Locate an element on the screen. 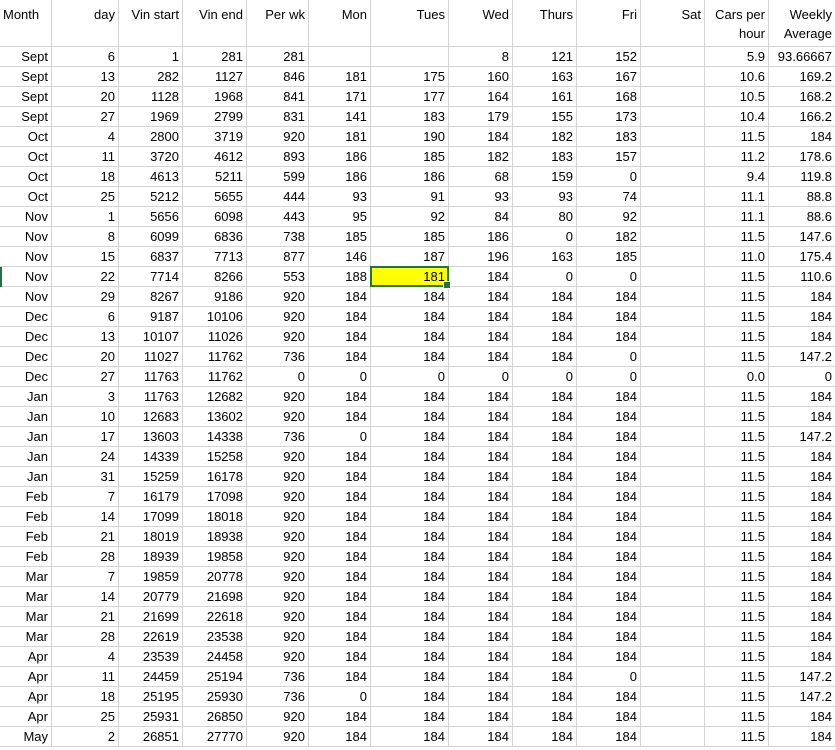 This screenshot has width=836, height=750. cell-vin-start: 282 is located at coordinates (151, 77).